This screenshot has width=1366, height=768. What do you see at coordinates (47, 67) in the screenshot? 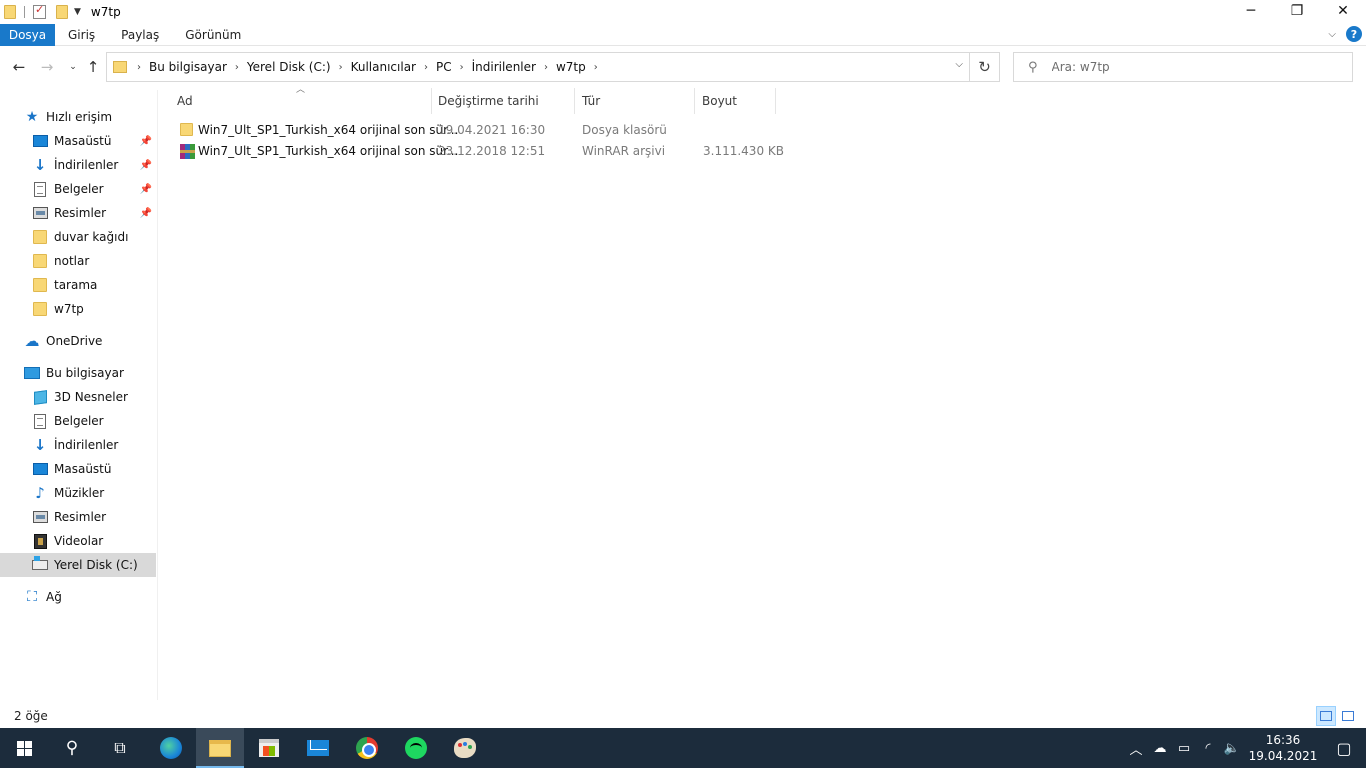
I see `forward-icon: →` at bounding box center [47, 67].